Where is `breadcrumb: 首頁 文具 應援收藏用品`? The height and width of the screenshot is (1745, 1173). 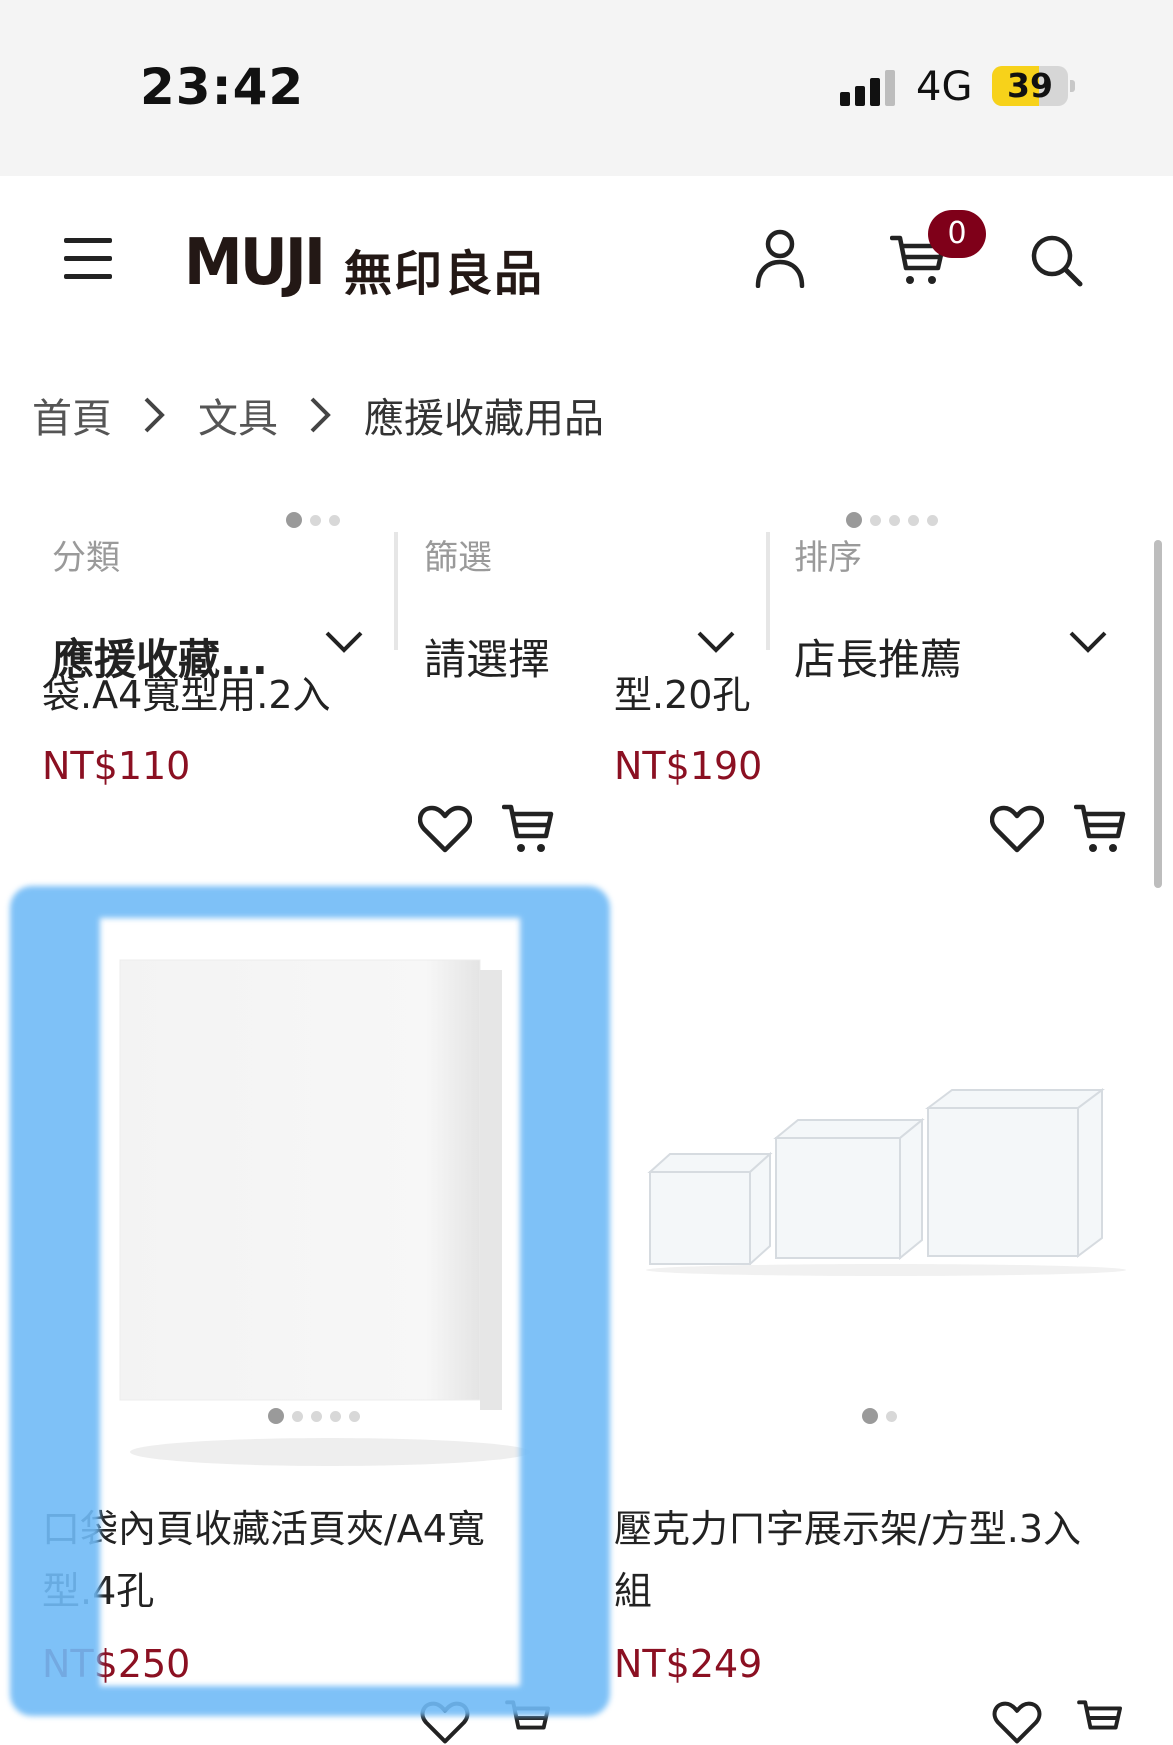
breadcrumb: 首頁 文具 應援收藏用品 is located at coordinates (318, 416).